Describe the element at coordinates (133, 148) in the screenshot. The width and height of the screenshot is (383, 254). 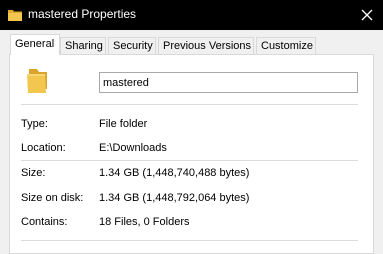
I see `location-value: E:\Downloads` at that location.